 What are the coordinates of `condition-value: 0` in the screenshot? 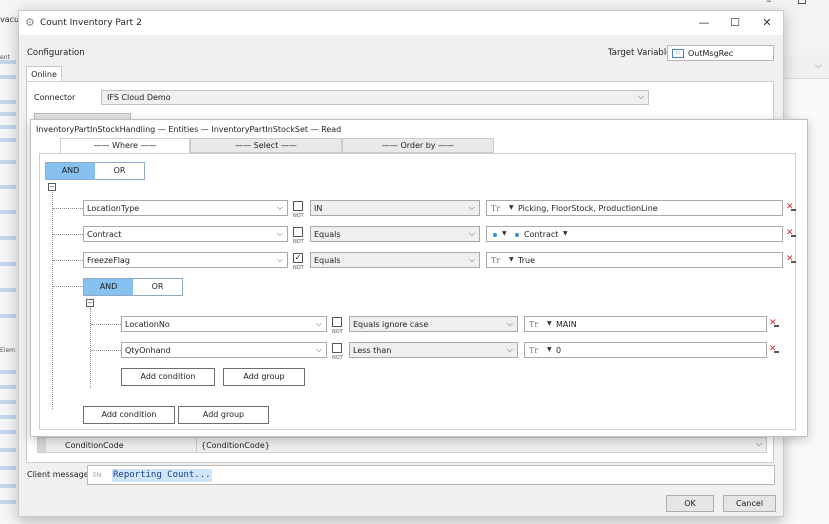 It's located at (559, 350).